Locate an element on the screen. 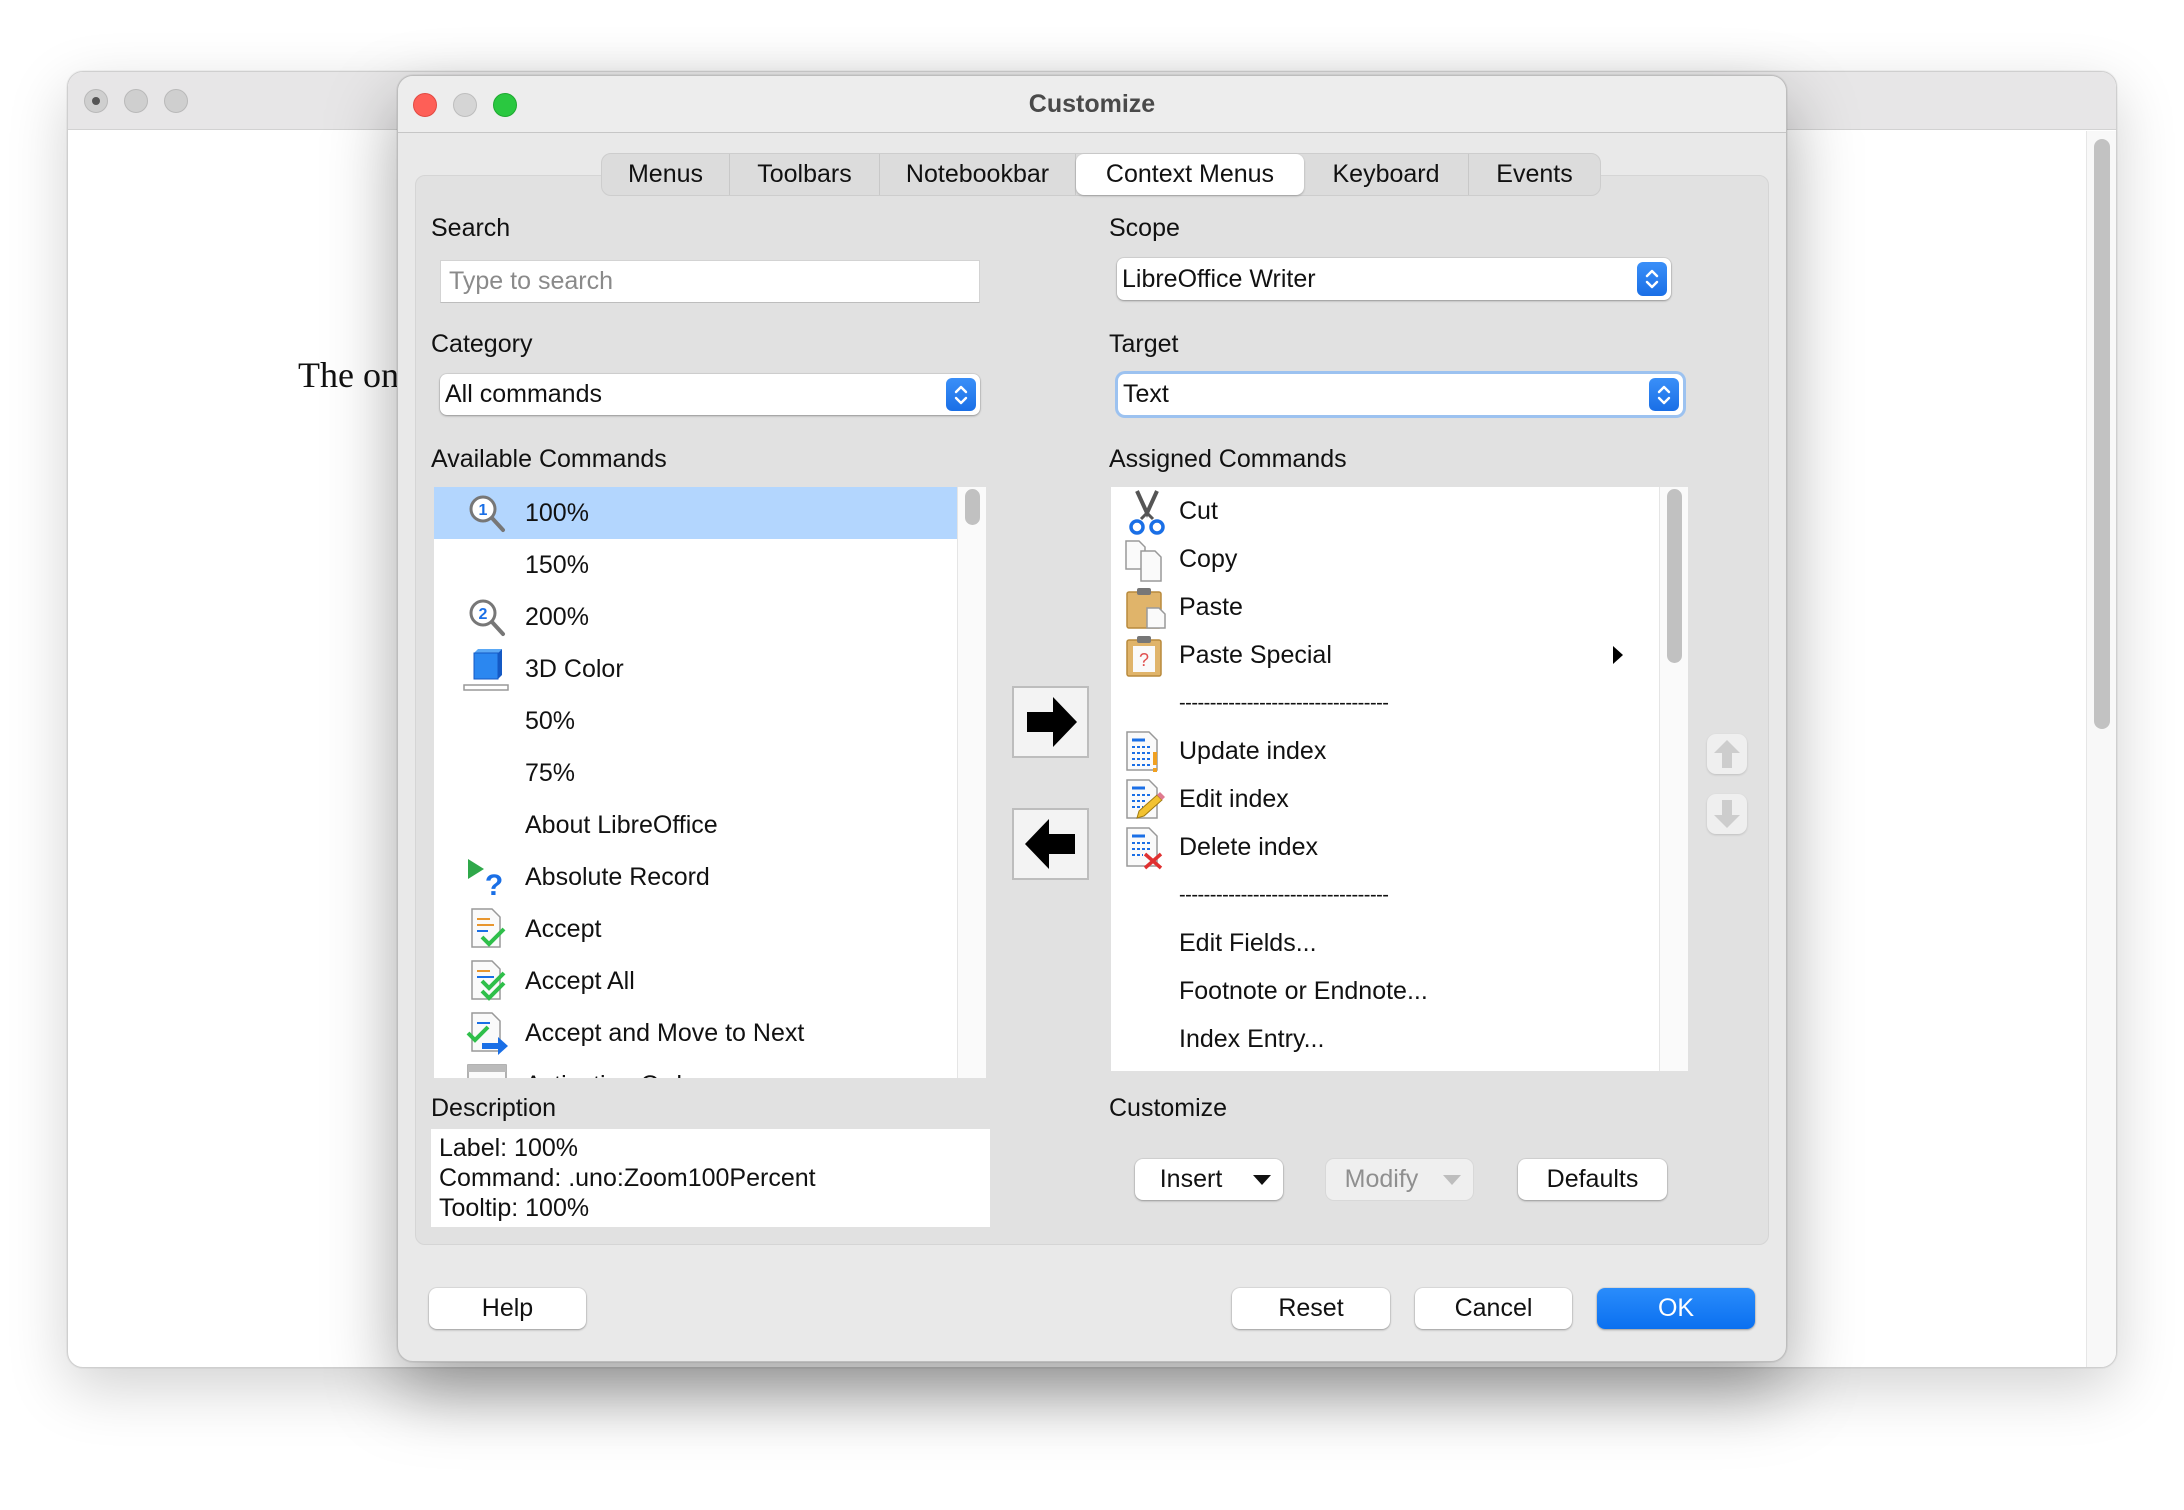 The height and width of the screenshot is (1510, 2184). description-label: Description is located at coordinates (494, 1108).